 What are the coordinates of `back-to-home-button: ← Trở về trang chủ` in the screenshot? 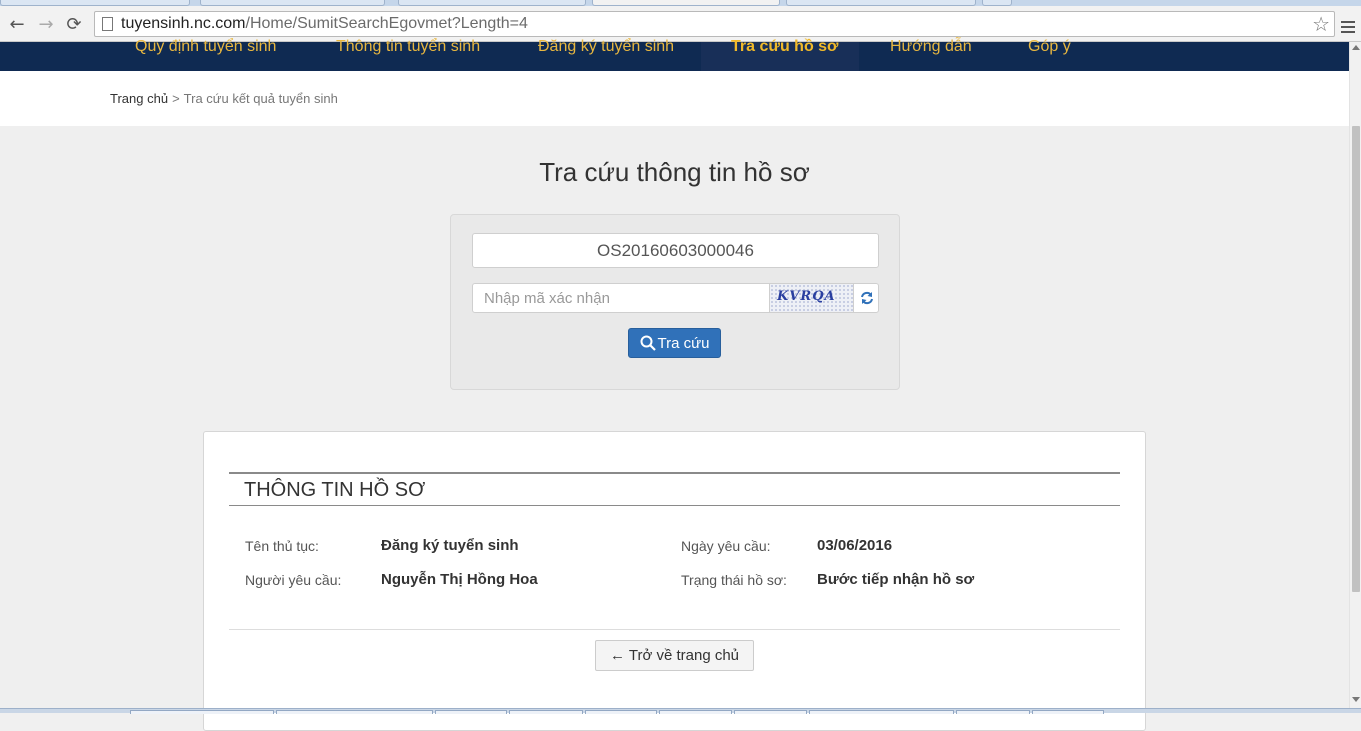 It's located at (674, 655).